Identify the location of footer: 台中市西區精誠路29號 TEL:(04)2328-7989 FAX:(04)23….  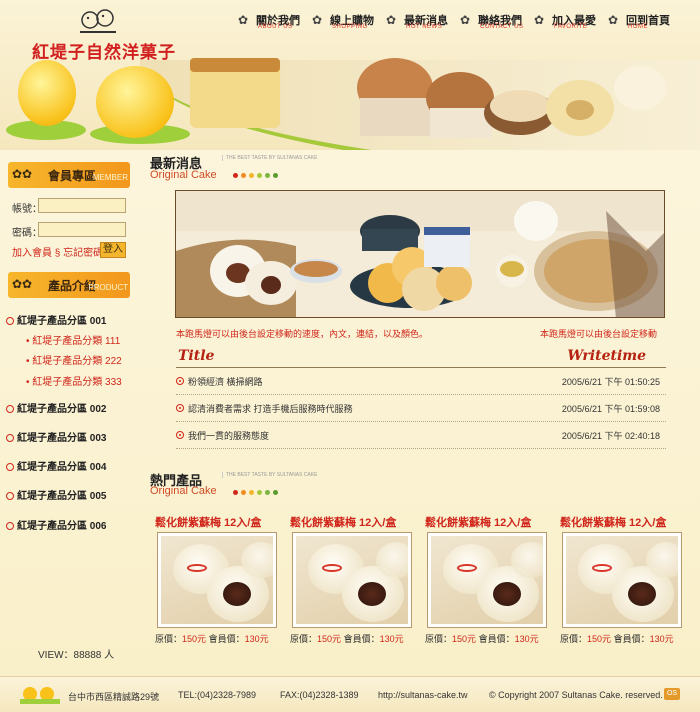
(350, 694).